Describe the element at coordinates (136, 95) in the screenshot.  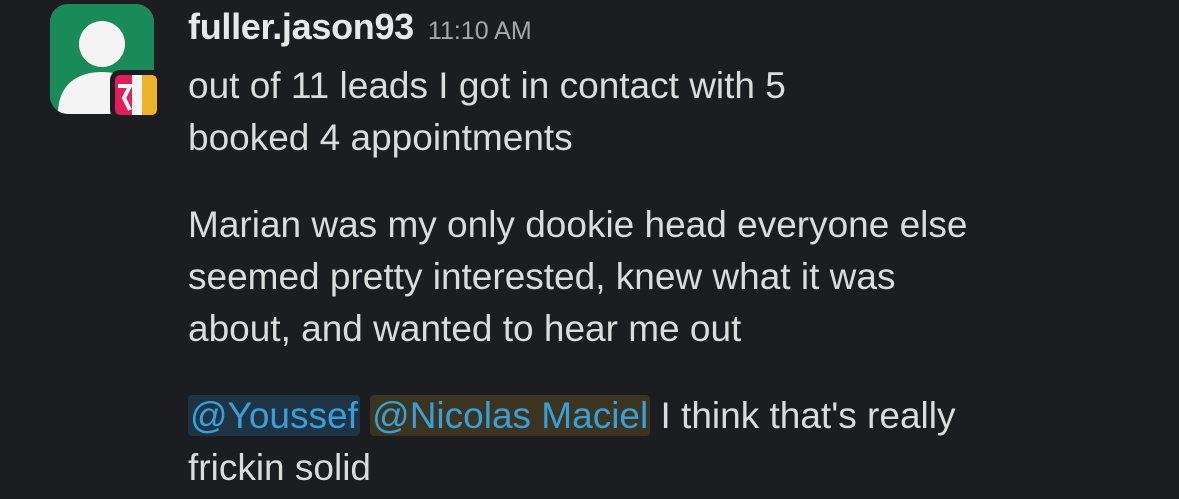
I see `app-badge-icon` at that location.